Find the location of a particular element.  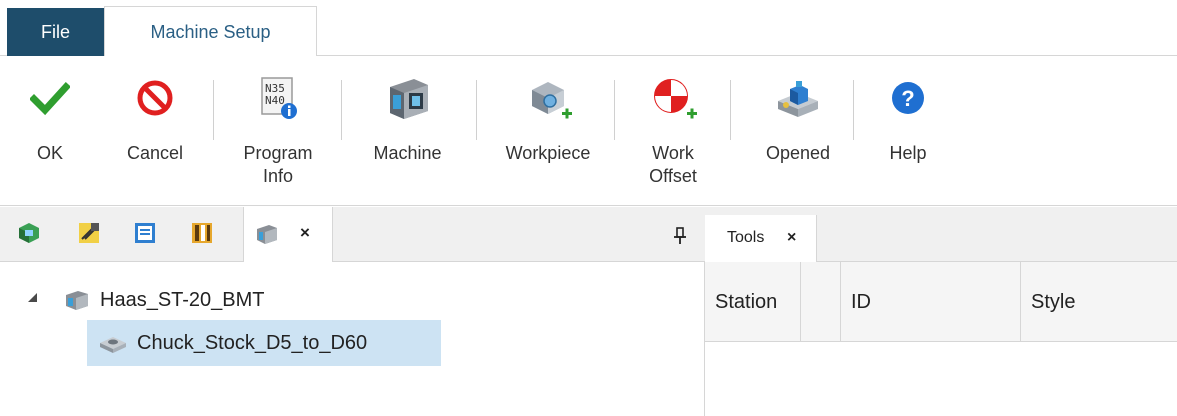

opened-icon is located at coordinates (798, 98).